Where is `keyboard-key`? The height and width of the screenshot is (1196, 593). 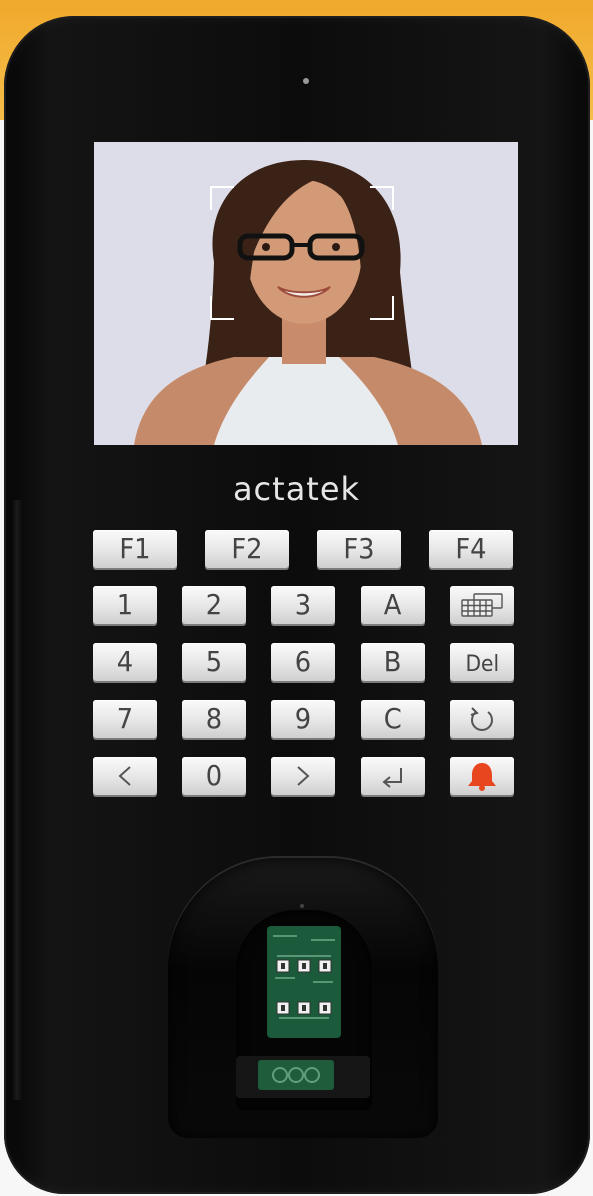
keyboard-key is located at coordinates (482, 605).